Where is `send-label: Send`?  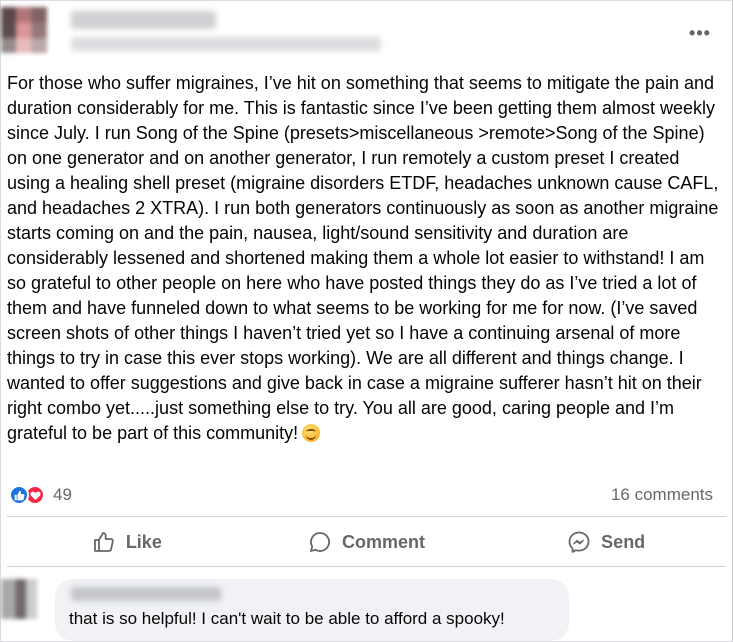
send-label: Send is located at coordinates (623, 541).